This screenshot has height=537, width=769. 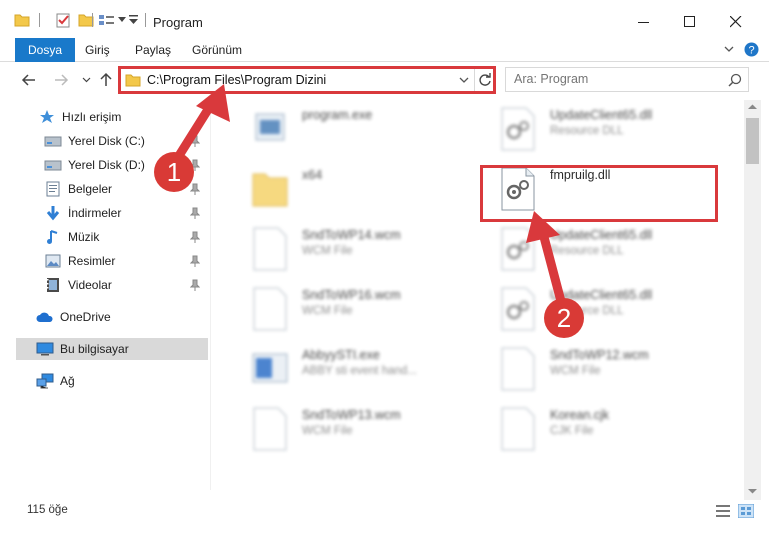 I want to click on sidebar-item-label: Müzik, so click(x=84, y=237).